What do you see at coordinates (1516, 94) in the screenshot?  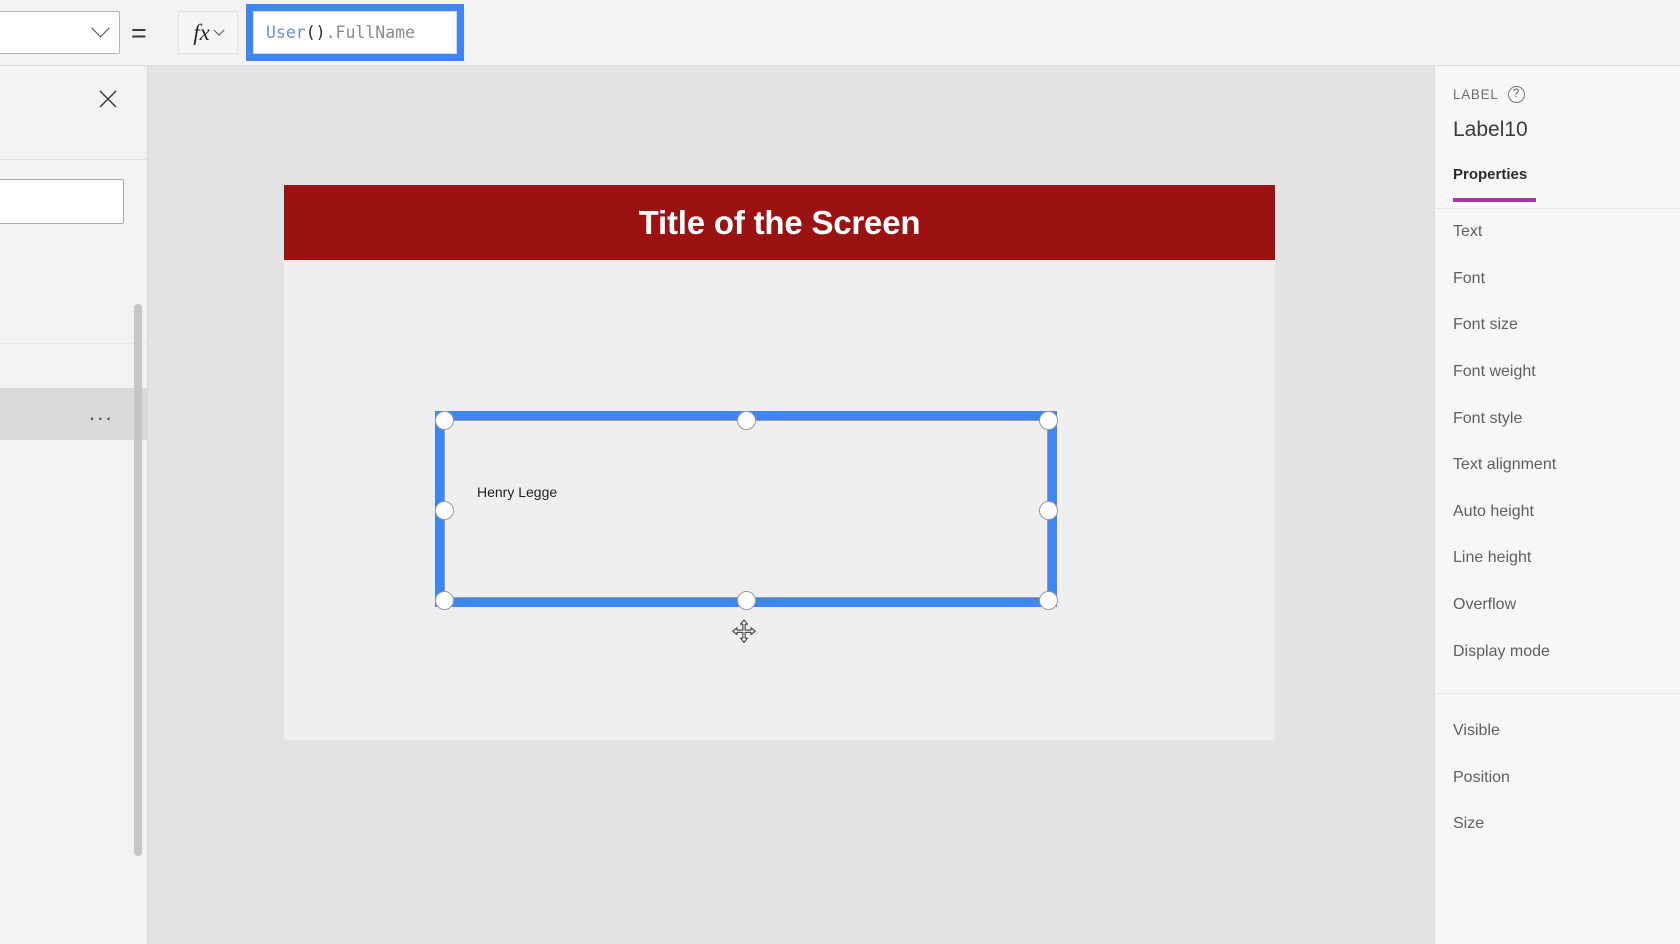 I see `help-icon: ?` at bounding box center [1516, 94].